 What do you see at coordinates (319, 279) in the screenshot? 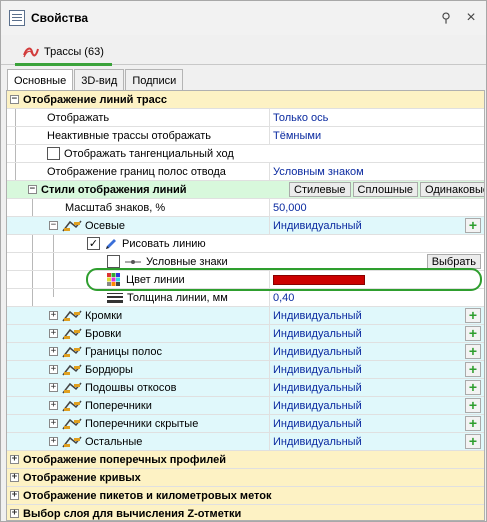
I see `color-swatch` at bounding box center [319, 279].